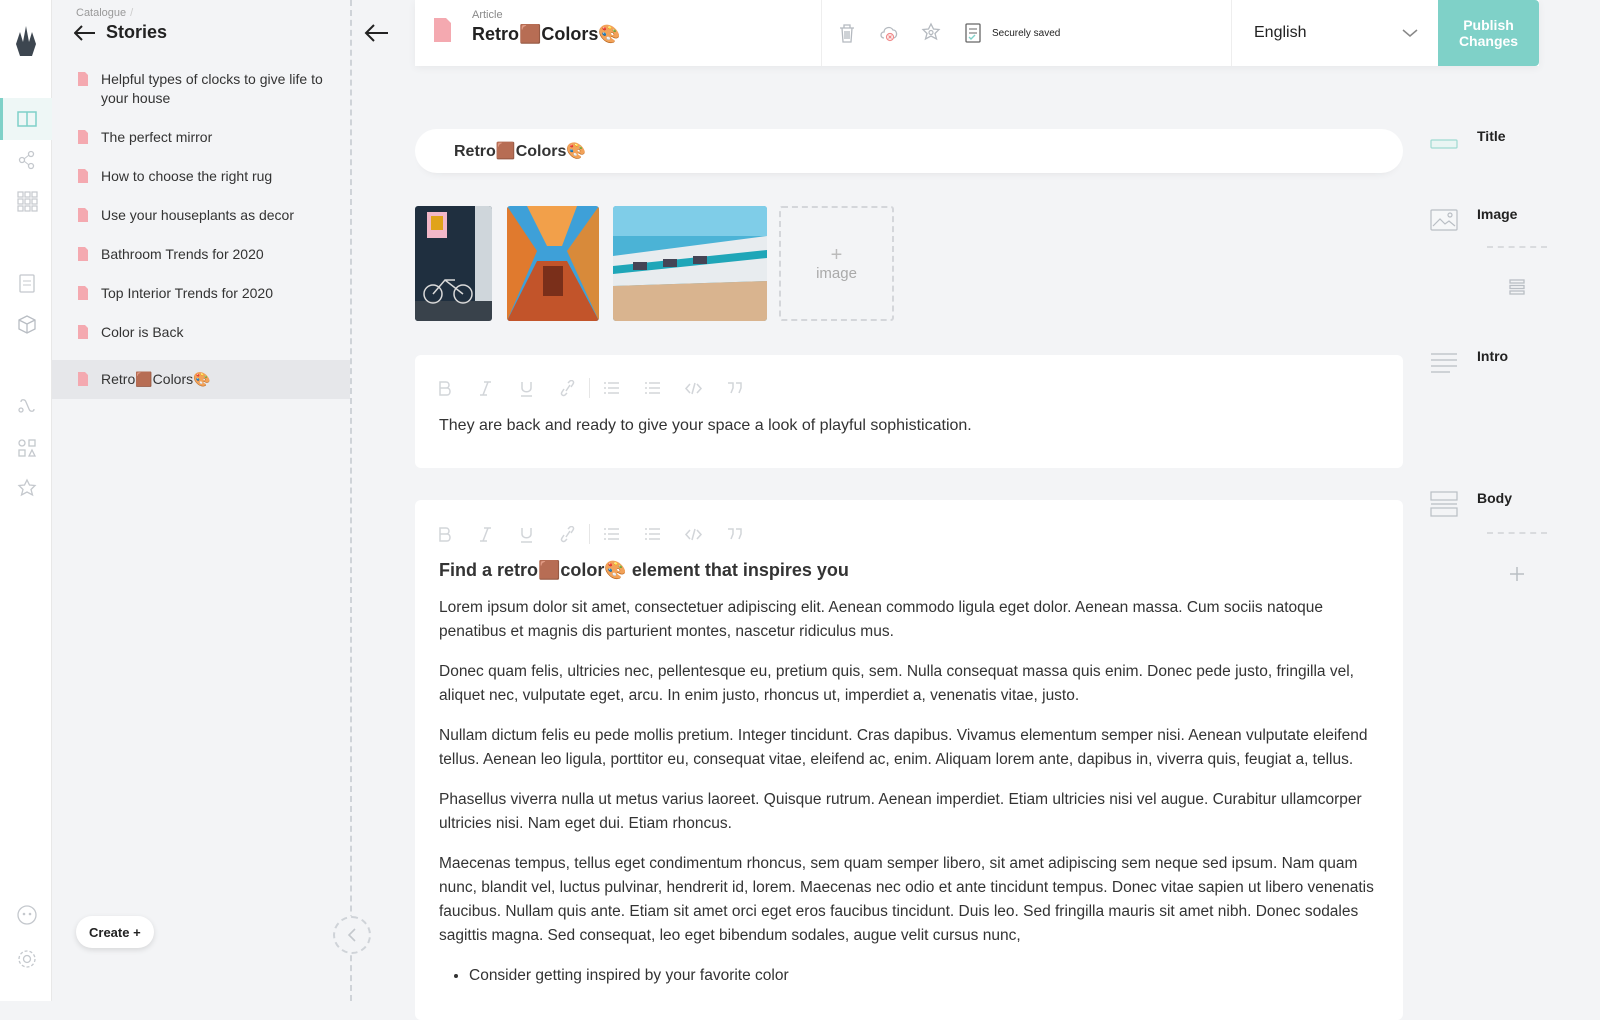  Describe the element at coordinates (909, 151) in the screenshot. I see `title-field: Retro🟫Colors🎨` at that location.